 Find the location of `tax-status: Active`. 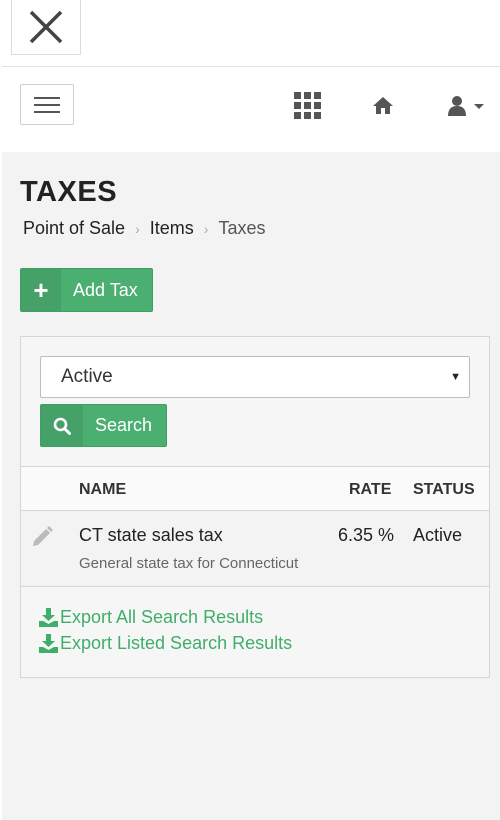

tax-status: Active is located at coordinates (438, 535).